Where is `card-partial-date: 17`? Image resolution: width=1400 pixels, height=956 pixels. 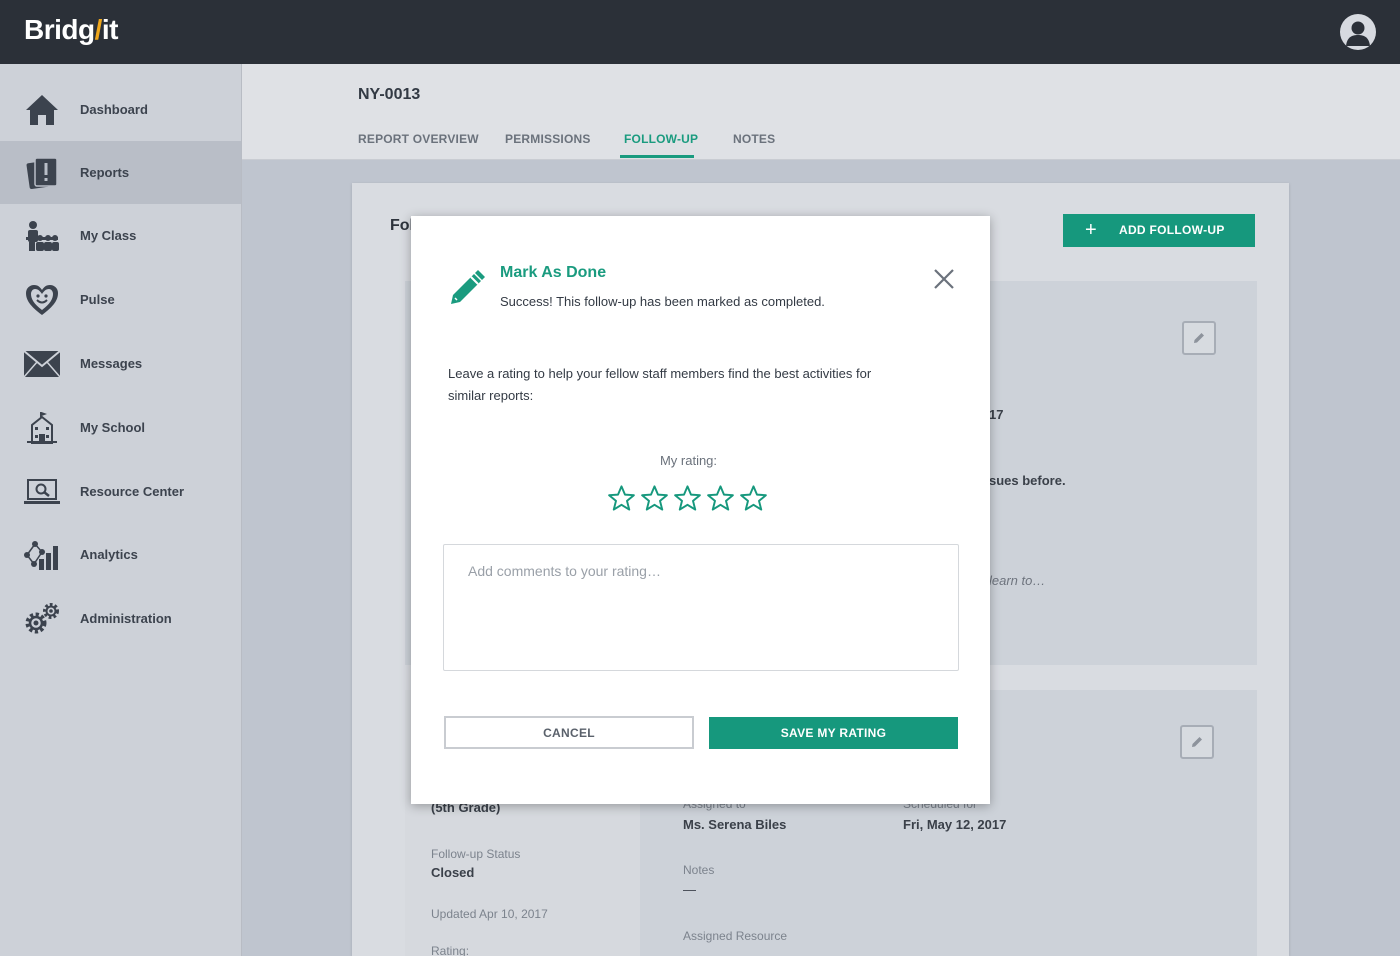
card-partial-date: 17 is located at coordinates (996, 414).